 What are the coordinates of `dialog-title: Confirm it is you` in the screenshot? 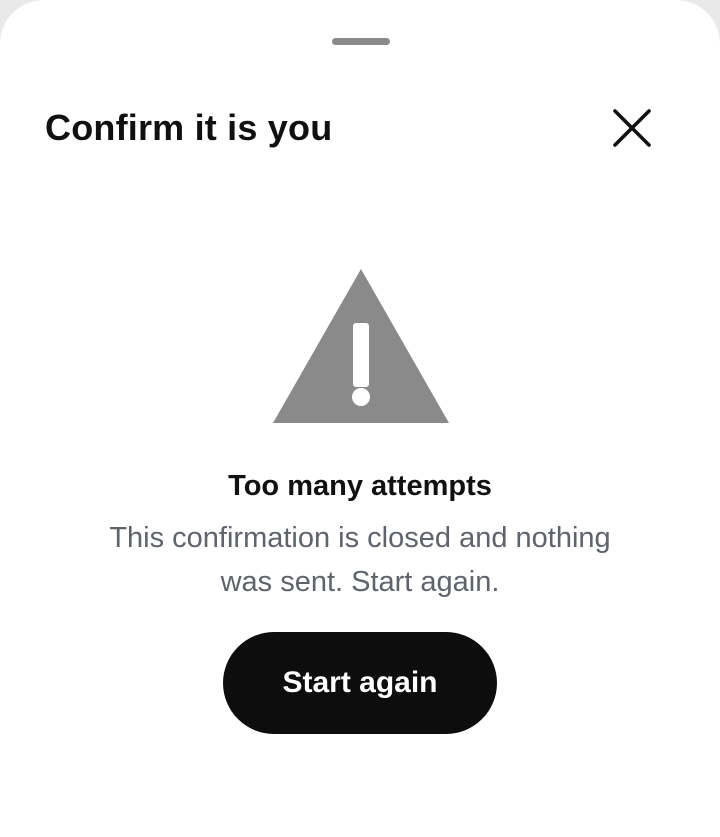 It's located at (189, 127).